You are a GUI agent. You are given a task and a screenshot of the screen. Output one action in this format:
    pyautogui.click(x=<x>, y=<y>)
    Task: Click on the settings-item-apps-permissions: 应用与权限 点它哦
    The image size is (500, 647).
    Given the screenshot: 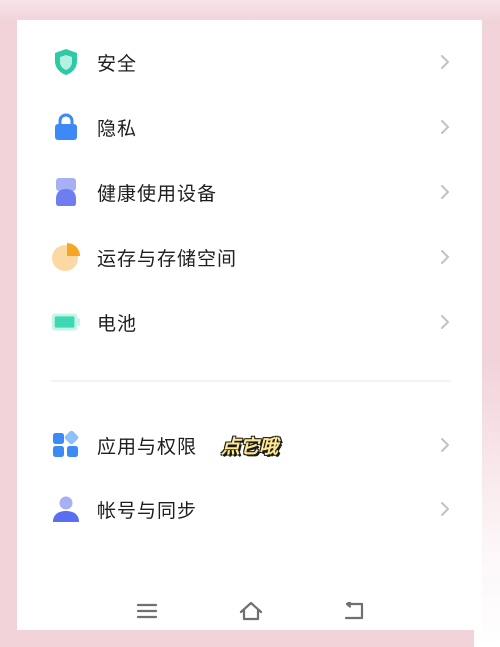 What is the action you would take?
    pyautogui.click(x=249, y=445)
    